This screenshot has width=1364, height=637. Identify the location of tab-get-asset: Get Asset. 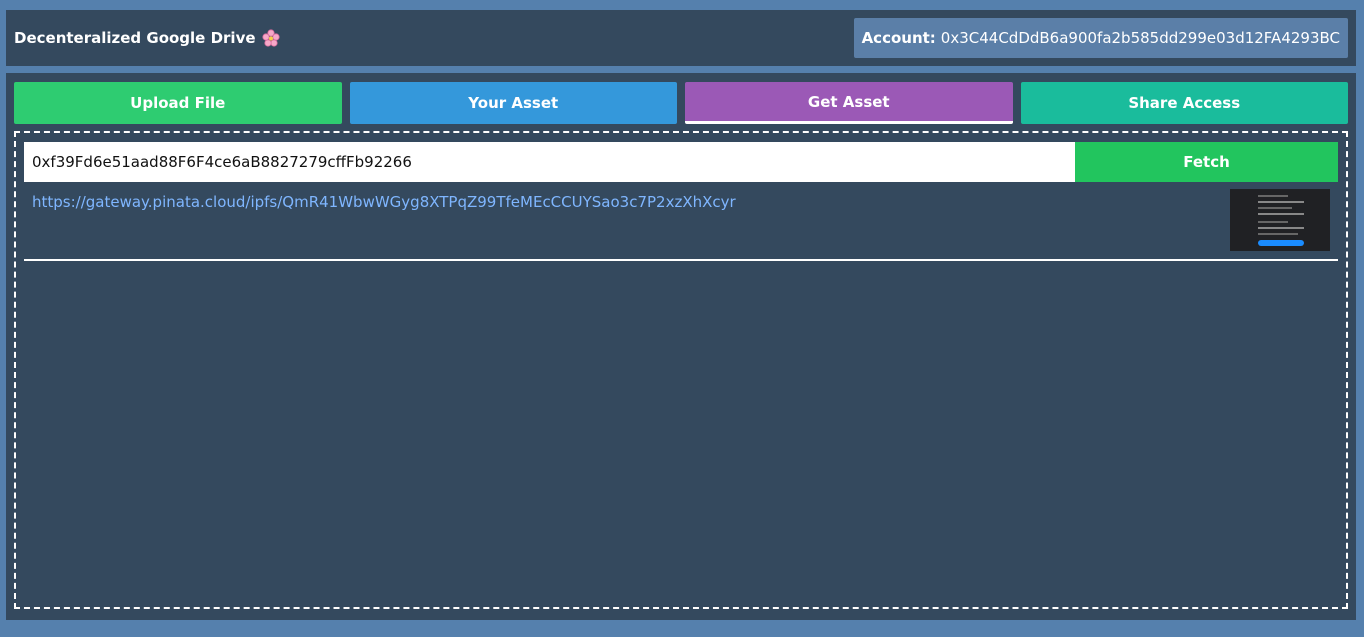
(849, 103).